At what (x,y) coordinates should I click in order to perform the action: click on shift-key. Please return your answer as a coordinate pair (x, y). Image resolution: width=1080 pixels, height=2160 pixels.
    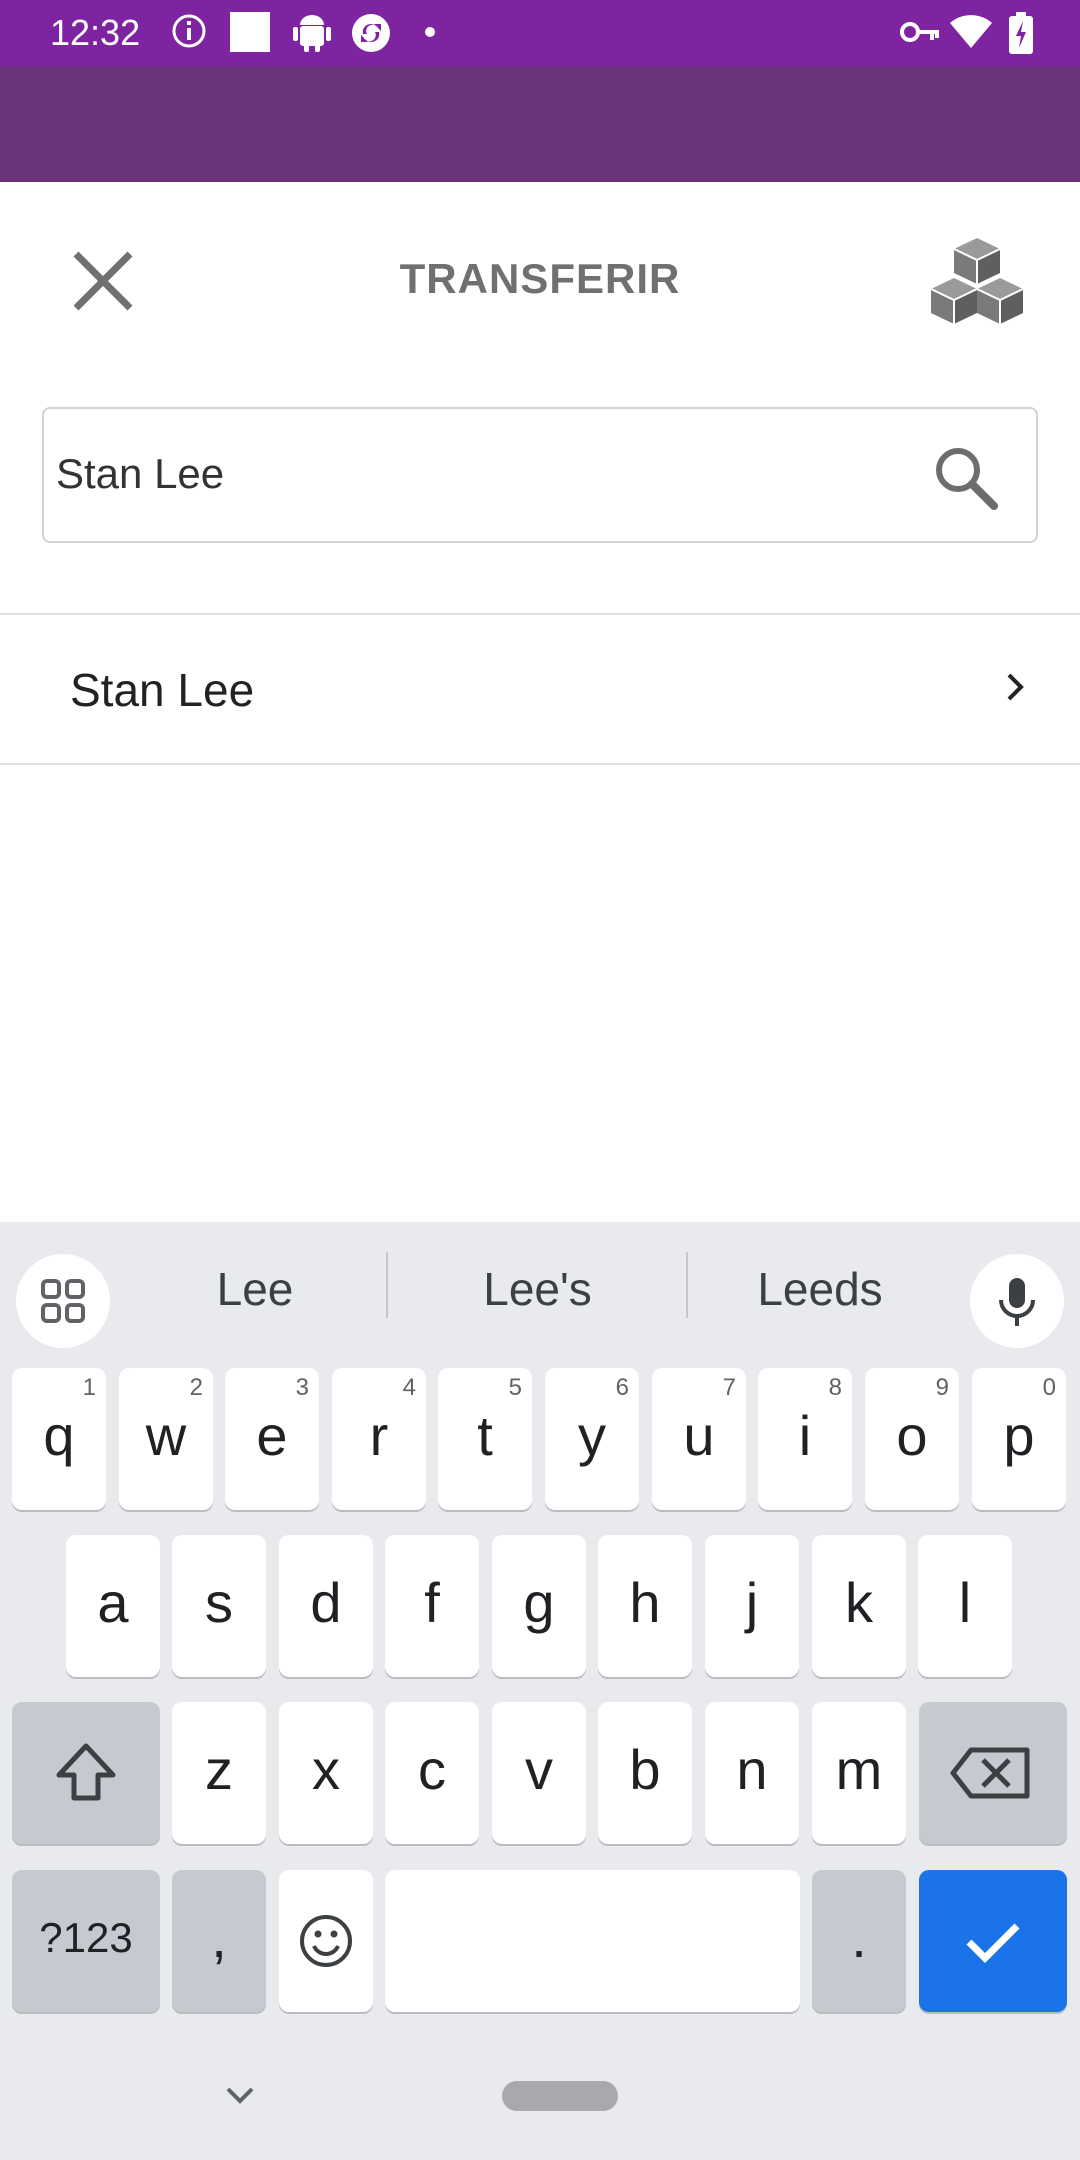
    Looking at the image, I should click on (86, 1773).